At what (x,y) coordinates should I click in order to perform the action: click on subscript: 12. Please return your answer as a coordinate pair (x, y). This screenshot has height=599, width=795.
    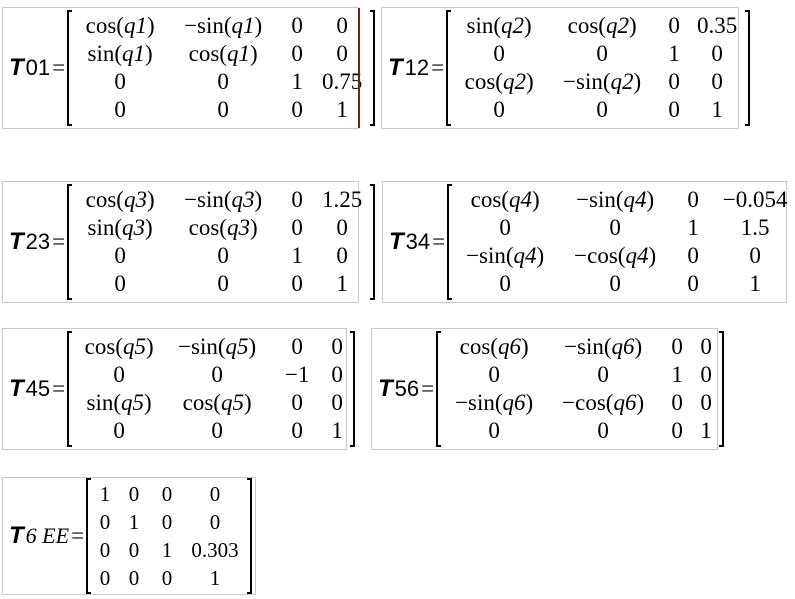
    Looking at the image, I should click on (417, 67).